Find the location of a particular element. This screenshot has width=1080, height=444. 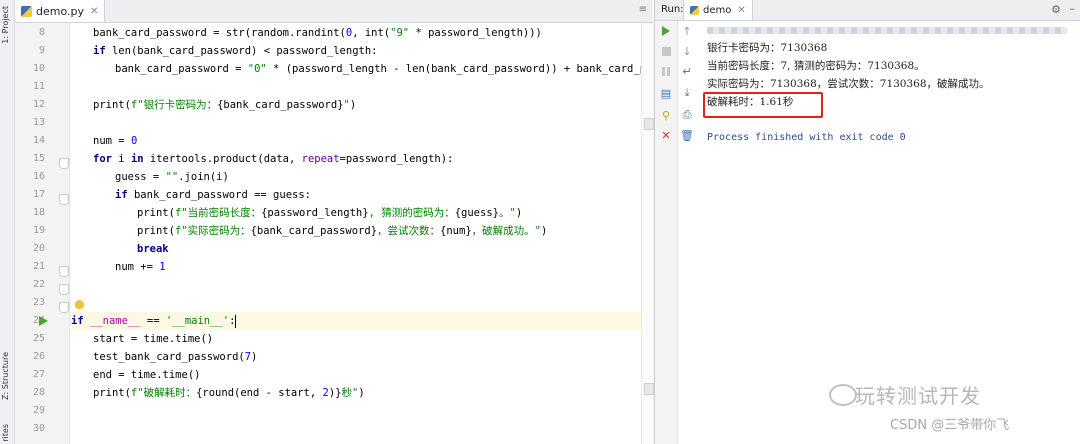

structure-tool-tab: Z: Structure is located at coordinates (7, 376).